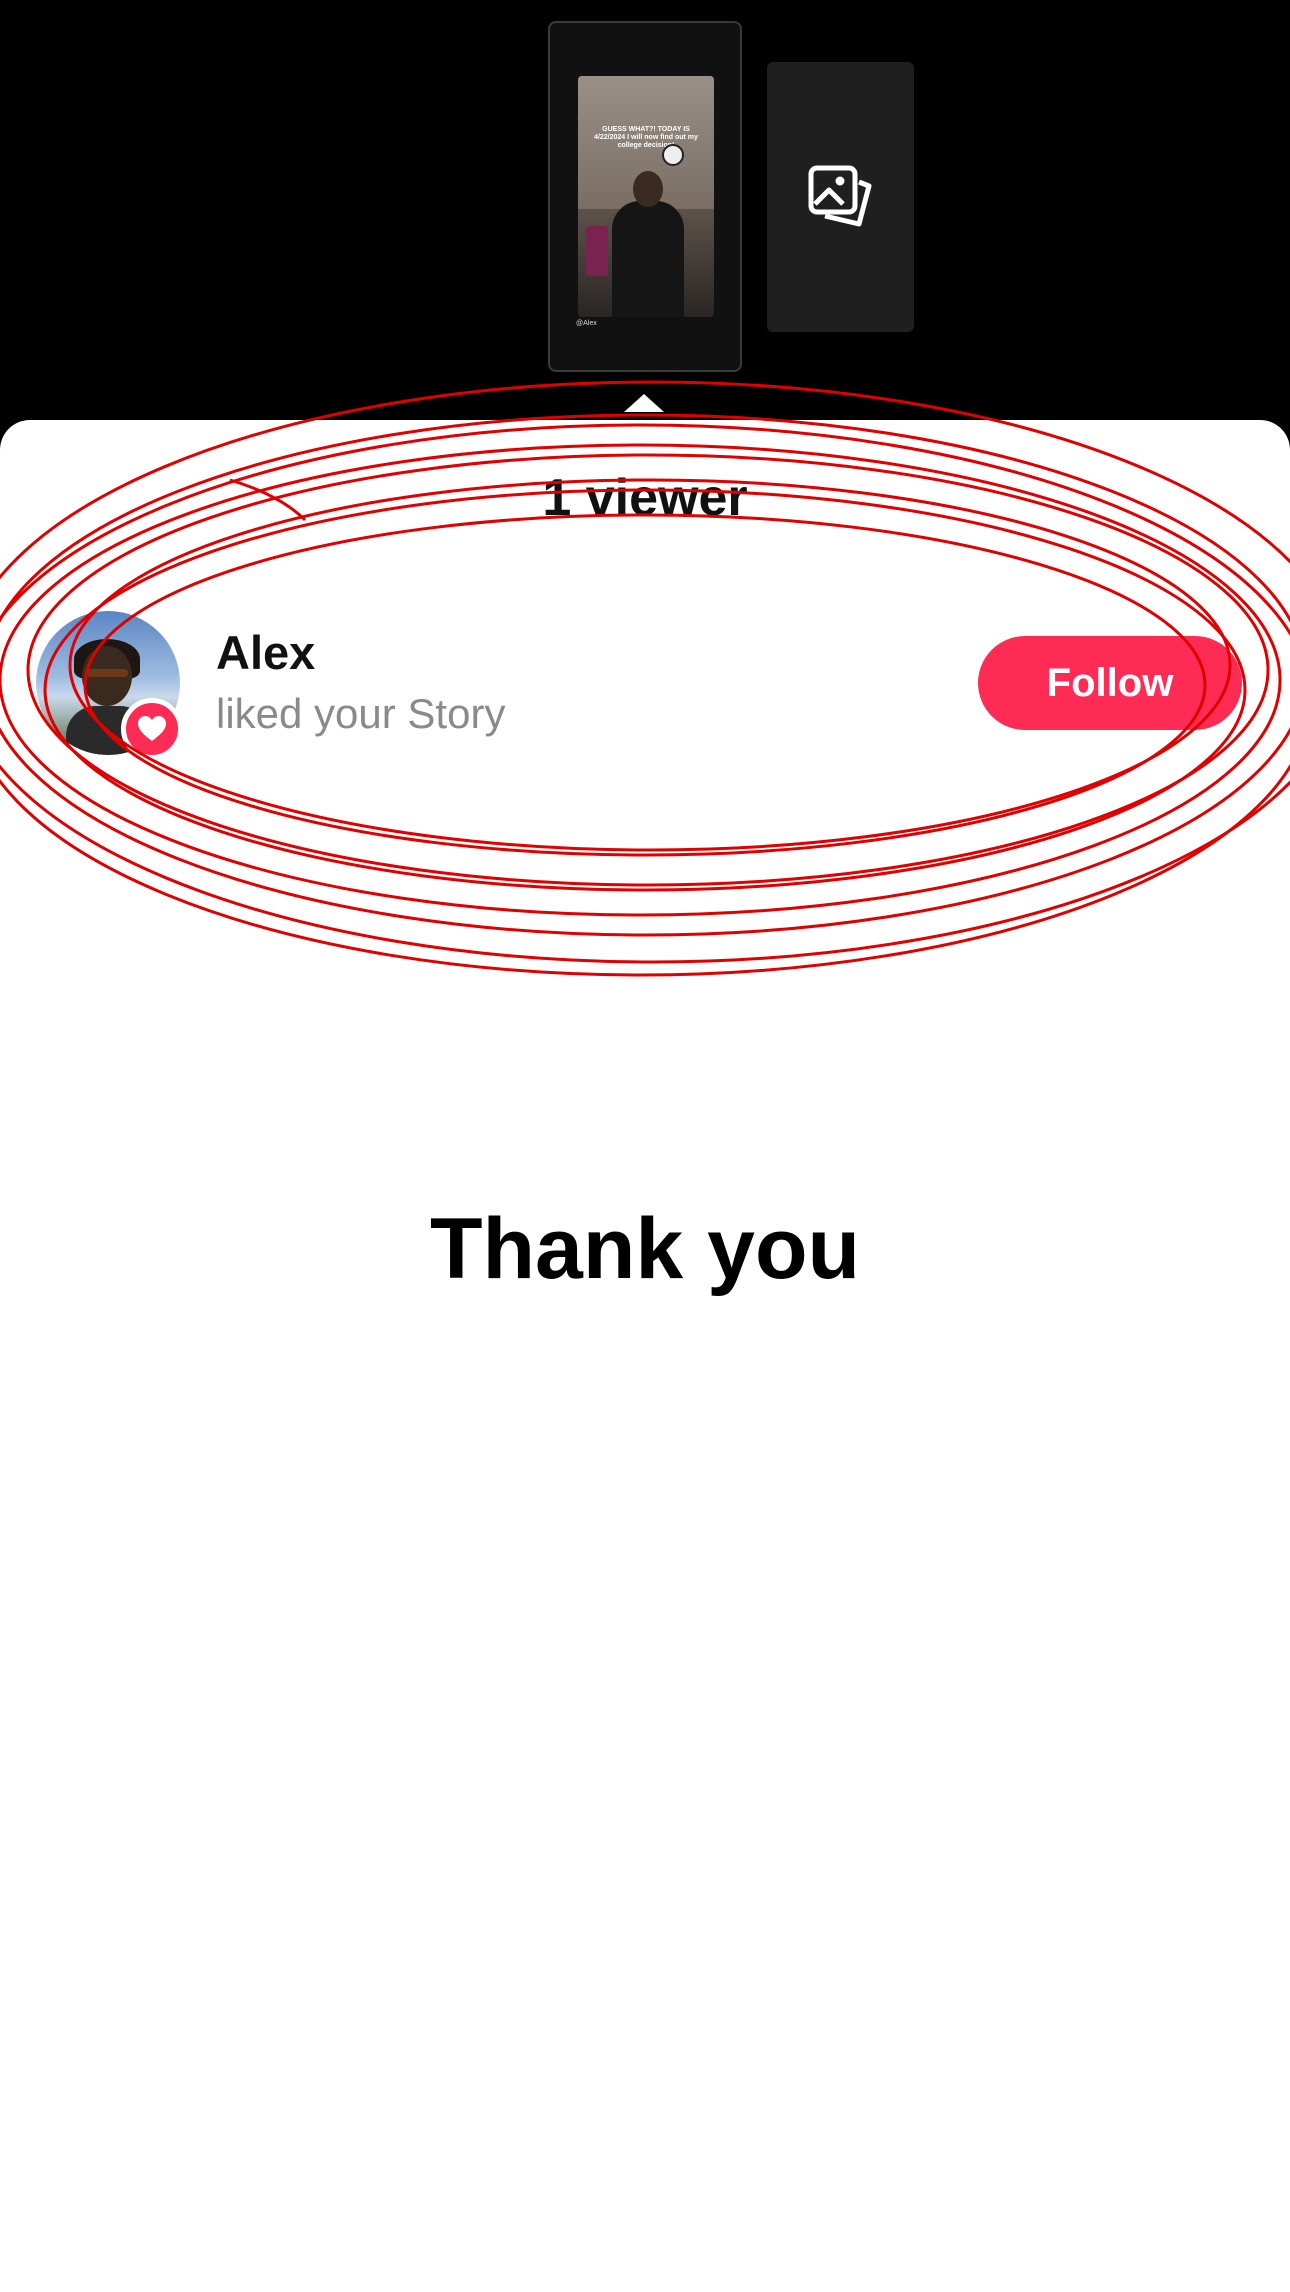 Image resolution: width=1290 pixels, height=2292 pixels. What do you see at coordinates (644, 403) in the screenshot?
I see `selection-pointer` at bounding box center [644, 403].